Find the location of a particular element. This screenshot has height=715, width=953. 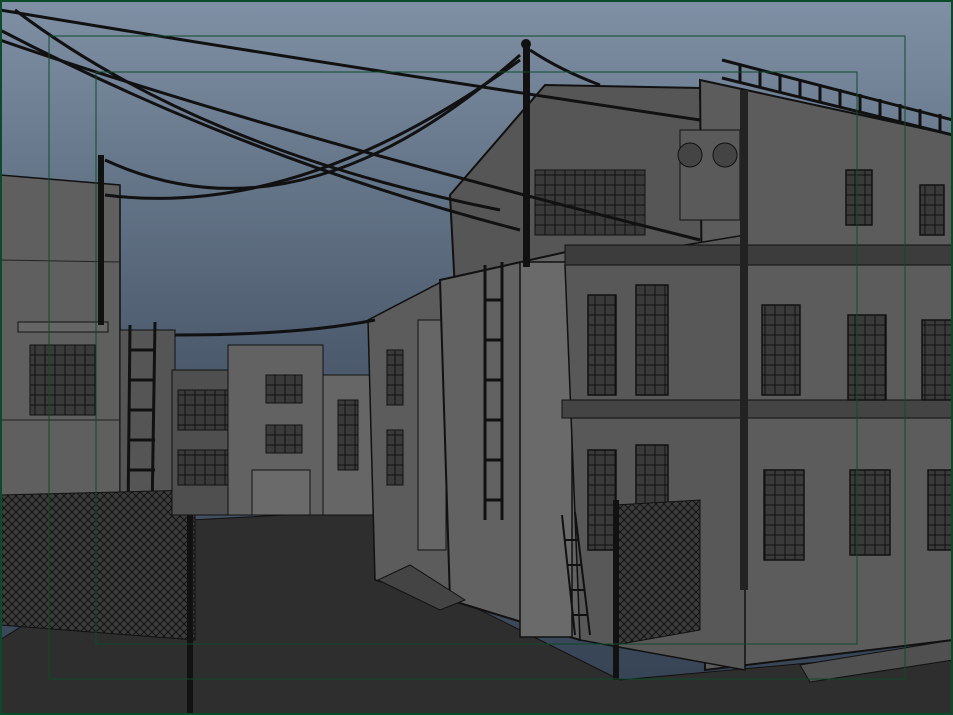

fence-post-right is located at coordinates (616, 590).